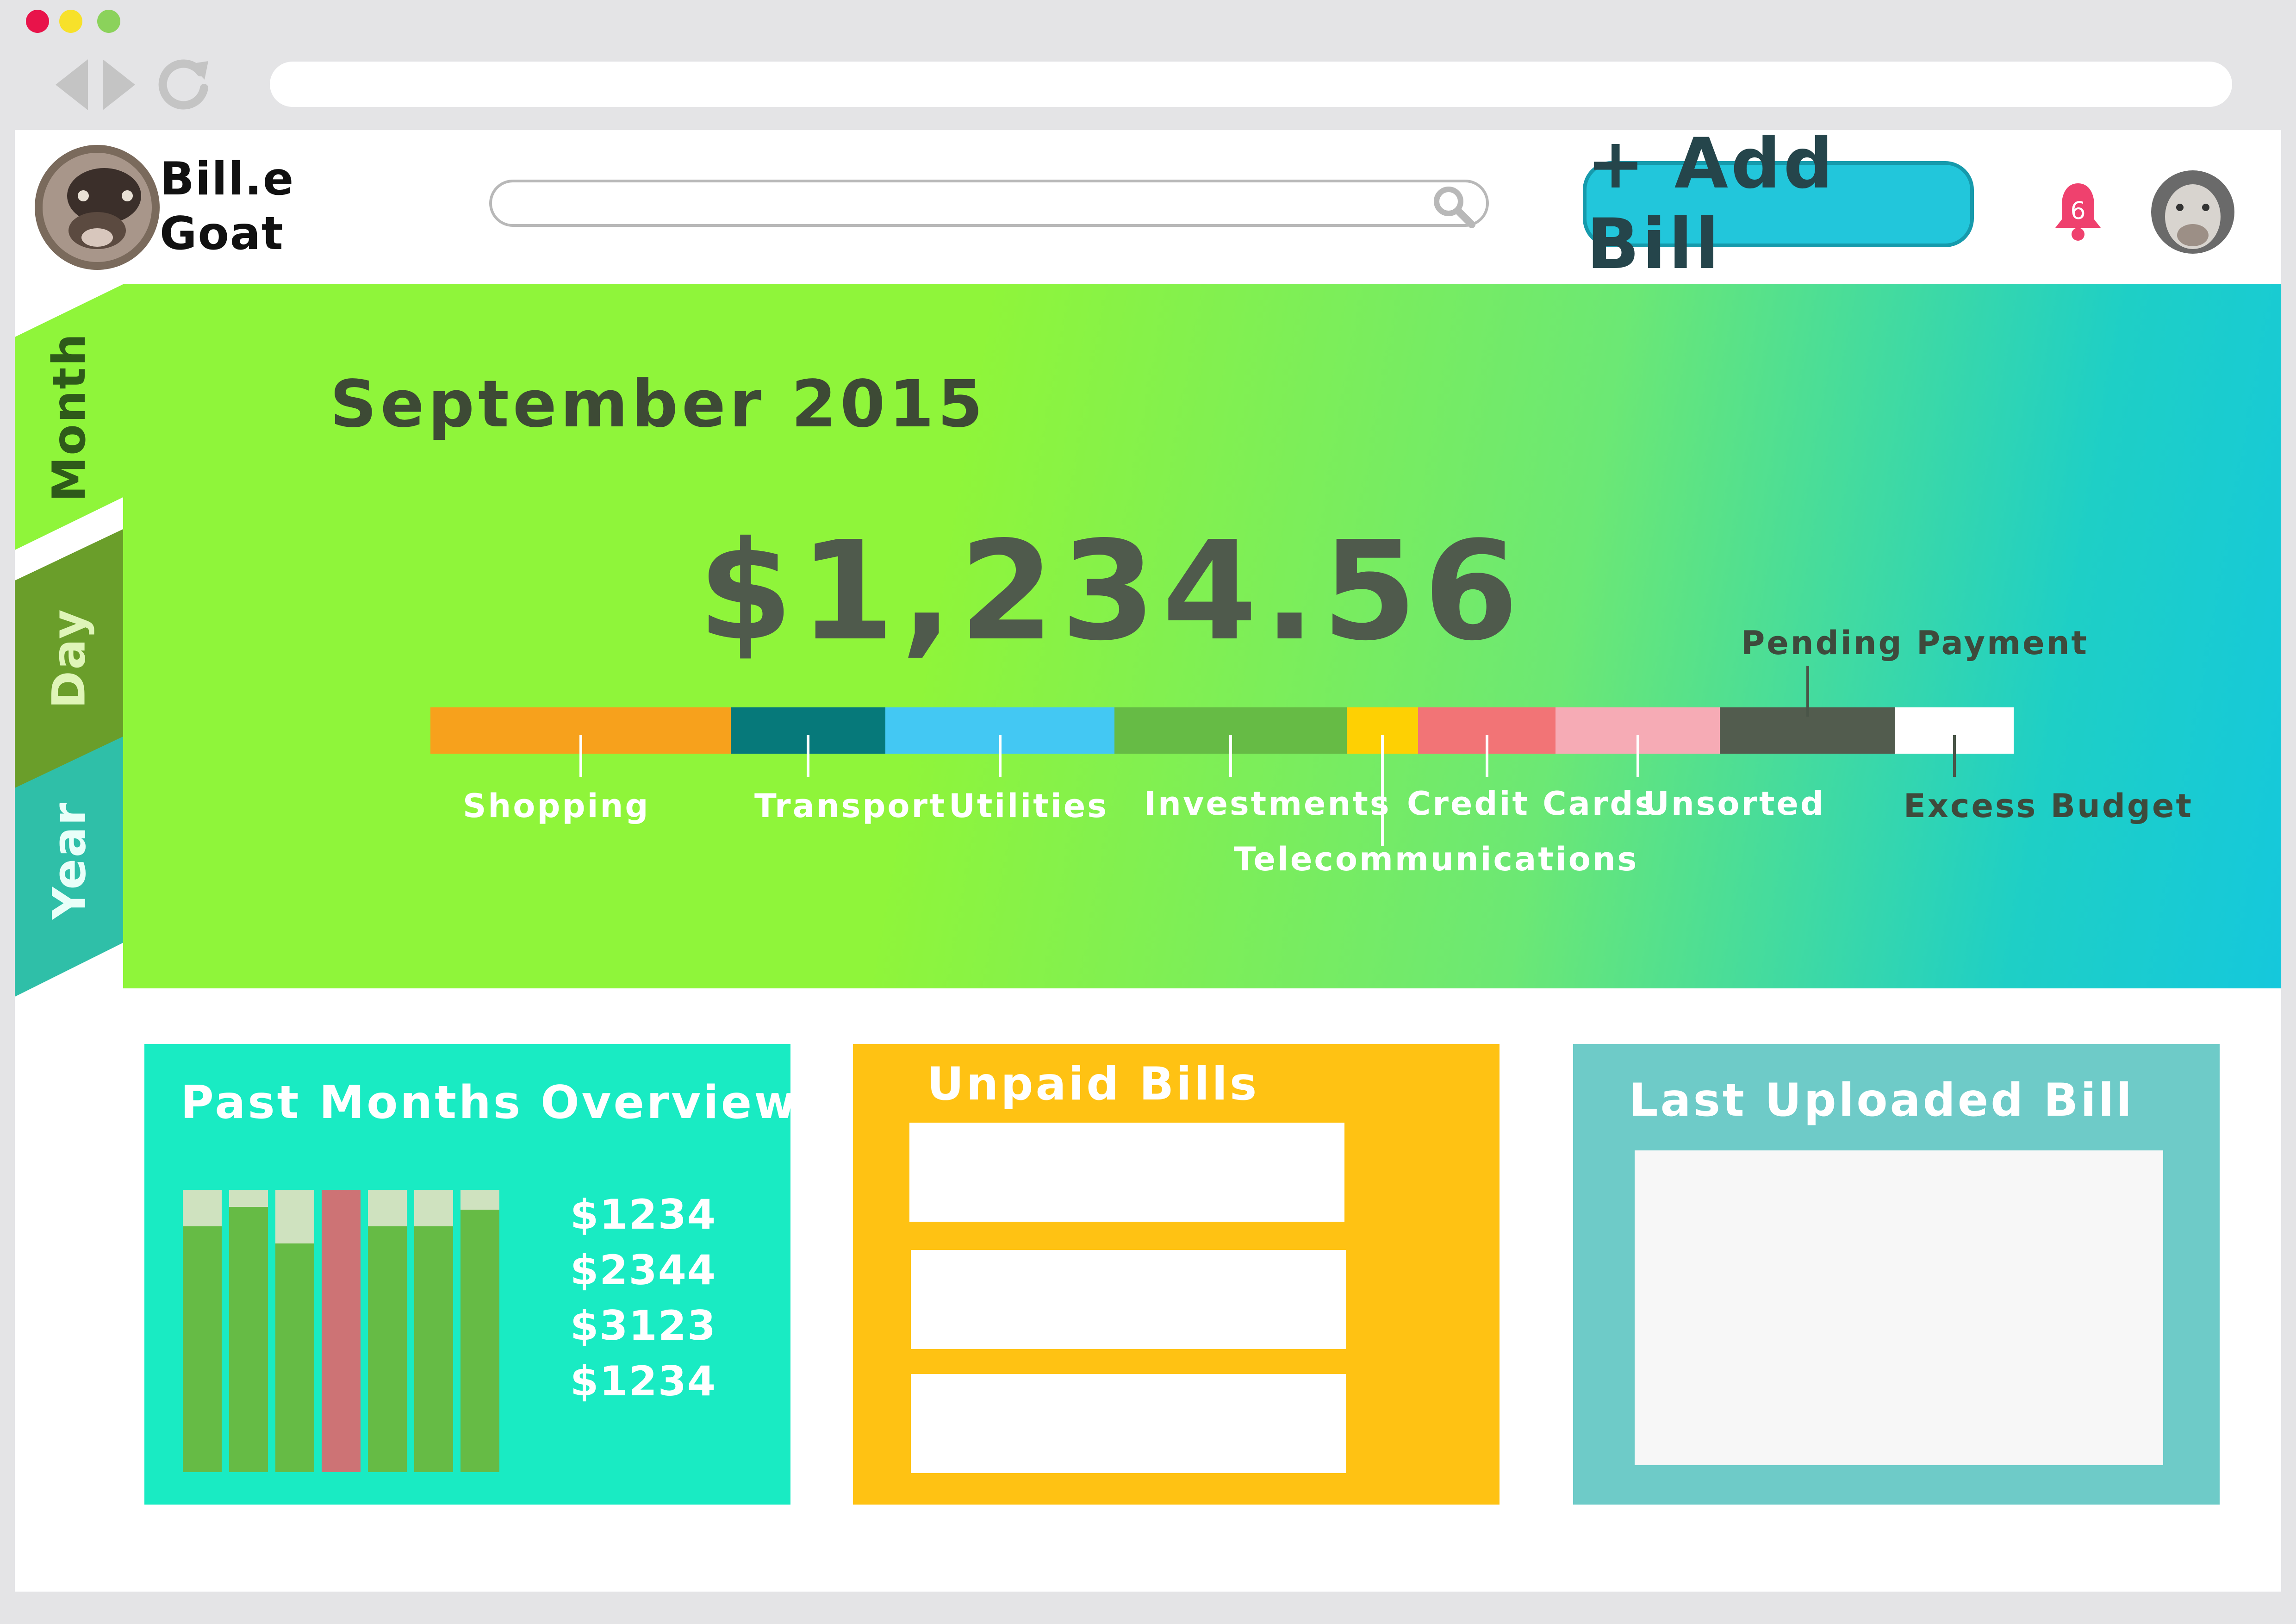 Image resolution: width=2296 pixels, height=1624 pixels. Describe the element at coordinates (119, 84) in the screenshot. I see `forward-arrow-icon` at that location.